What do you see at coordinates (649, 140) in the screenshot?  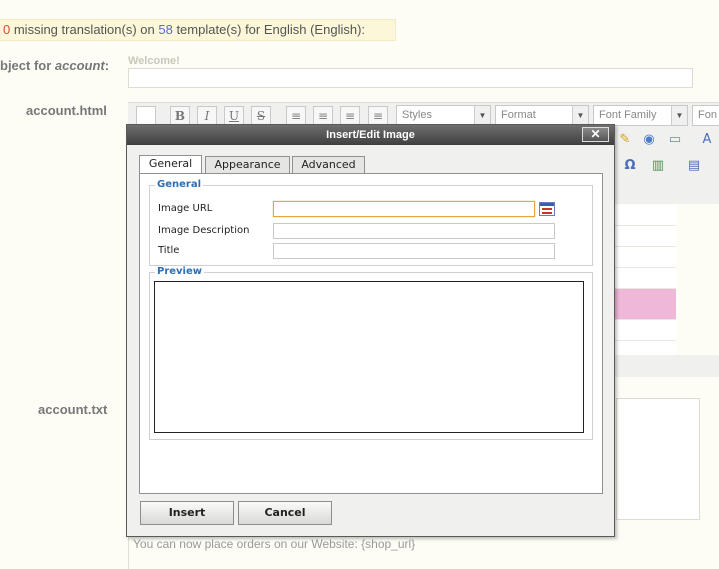 I see `help-icon: ◉` at bounding box center [649, 140].